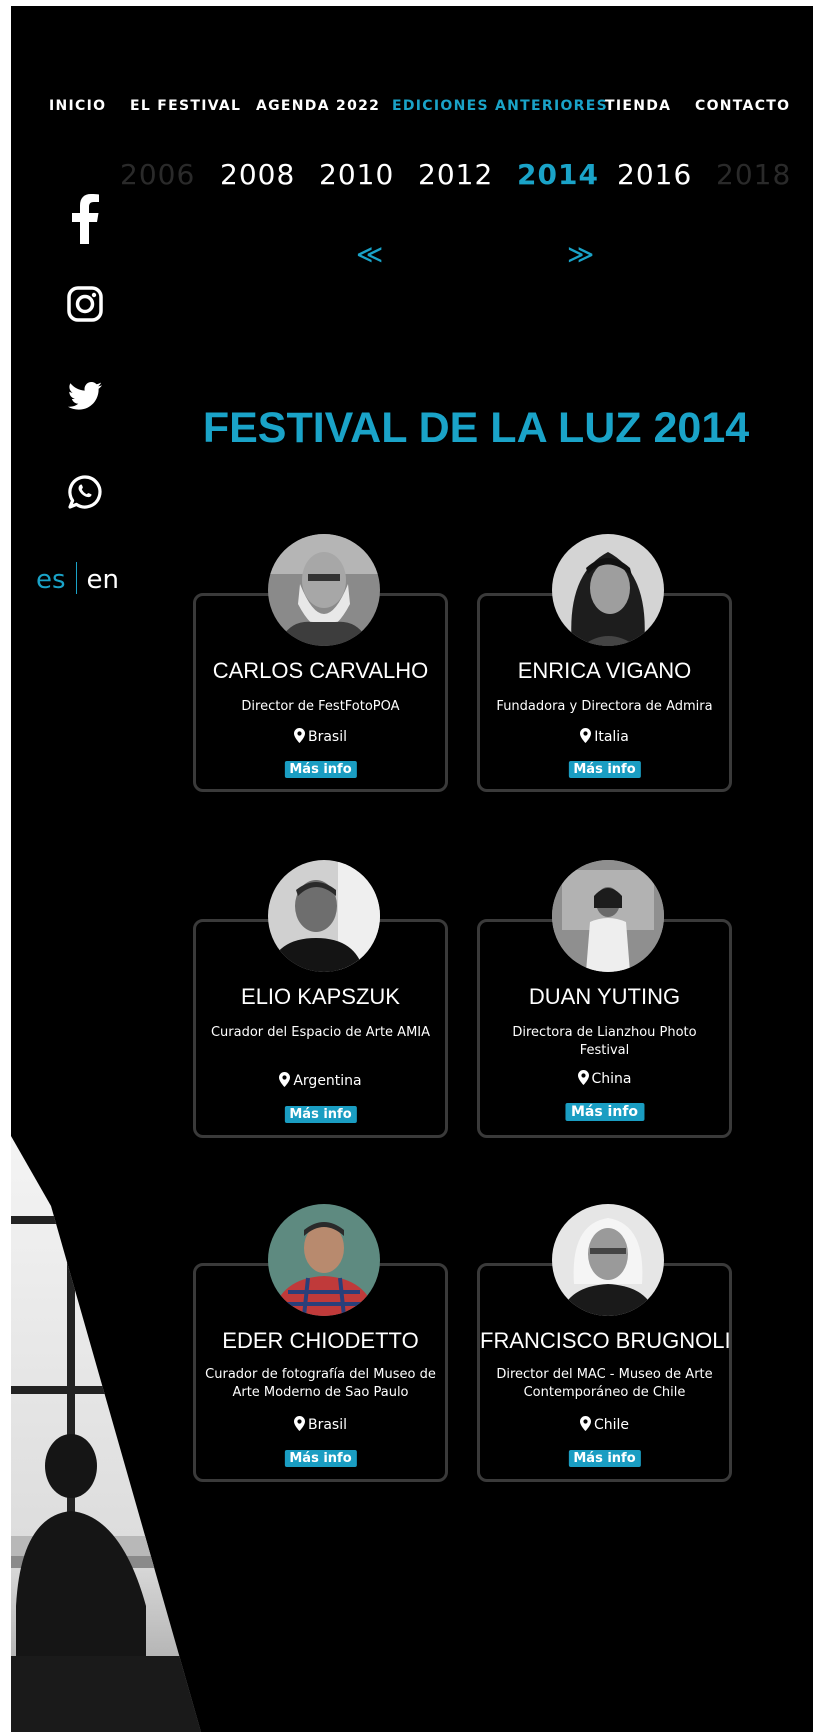 This screenshot has width=814, height=1732. I want to click on person-location: Italia, so click(604, 736).